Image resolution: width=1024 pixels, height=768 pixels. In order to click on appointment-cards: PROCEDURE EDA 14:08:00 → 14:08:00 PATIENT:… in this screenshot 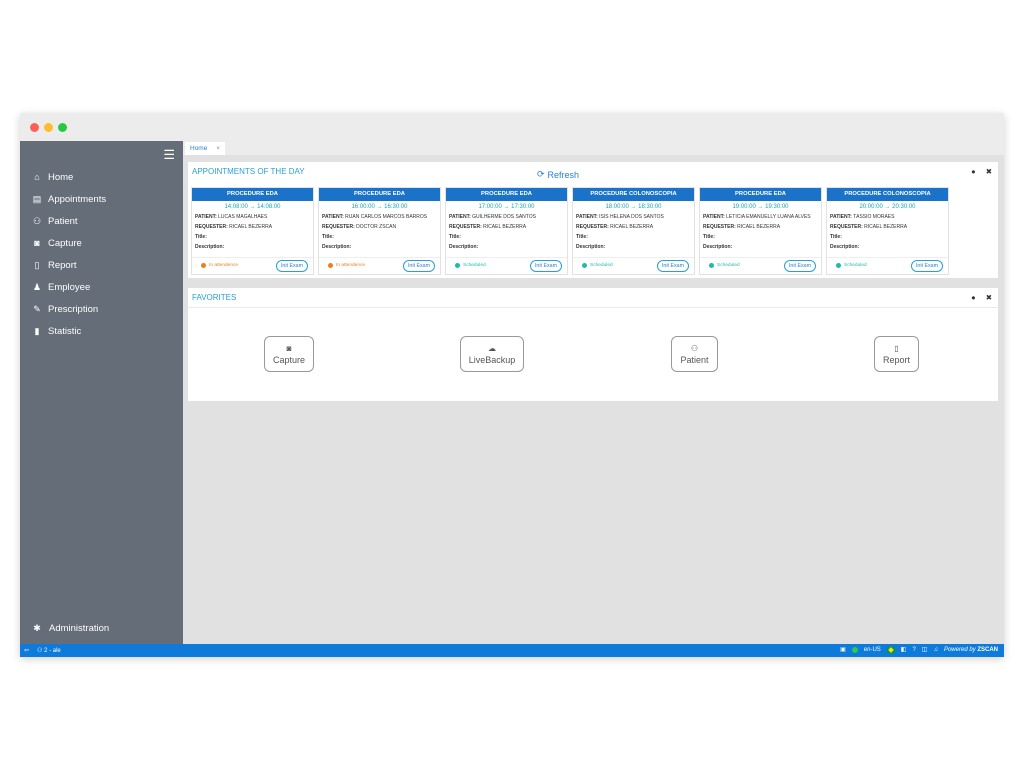, I will do `click(570, 231)`.